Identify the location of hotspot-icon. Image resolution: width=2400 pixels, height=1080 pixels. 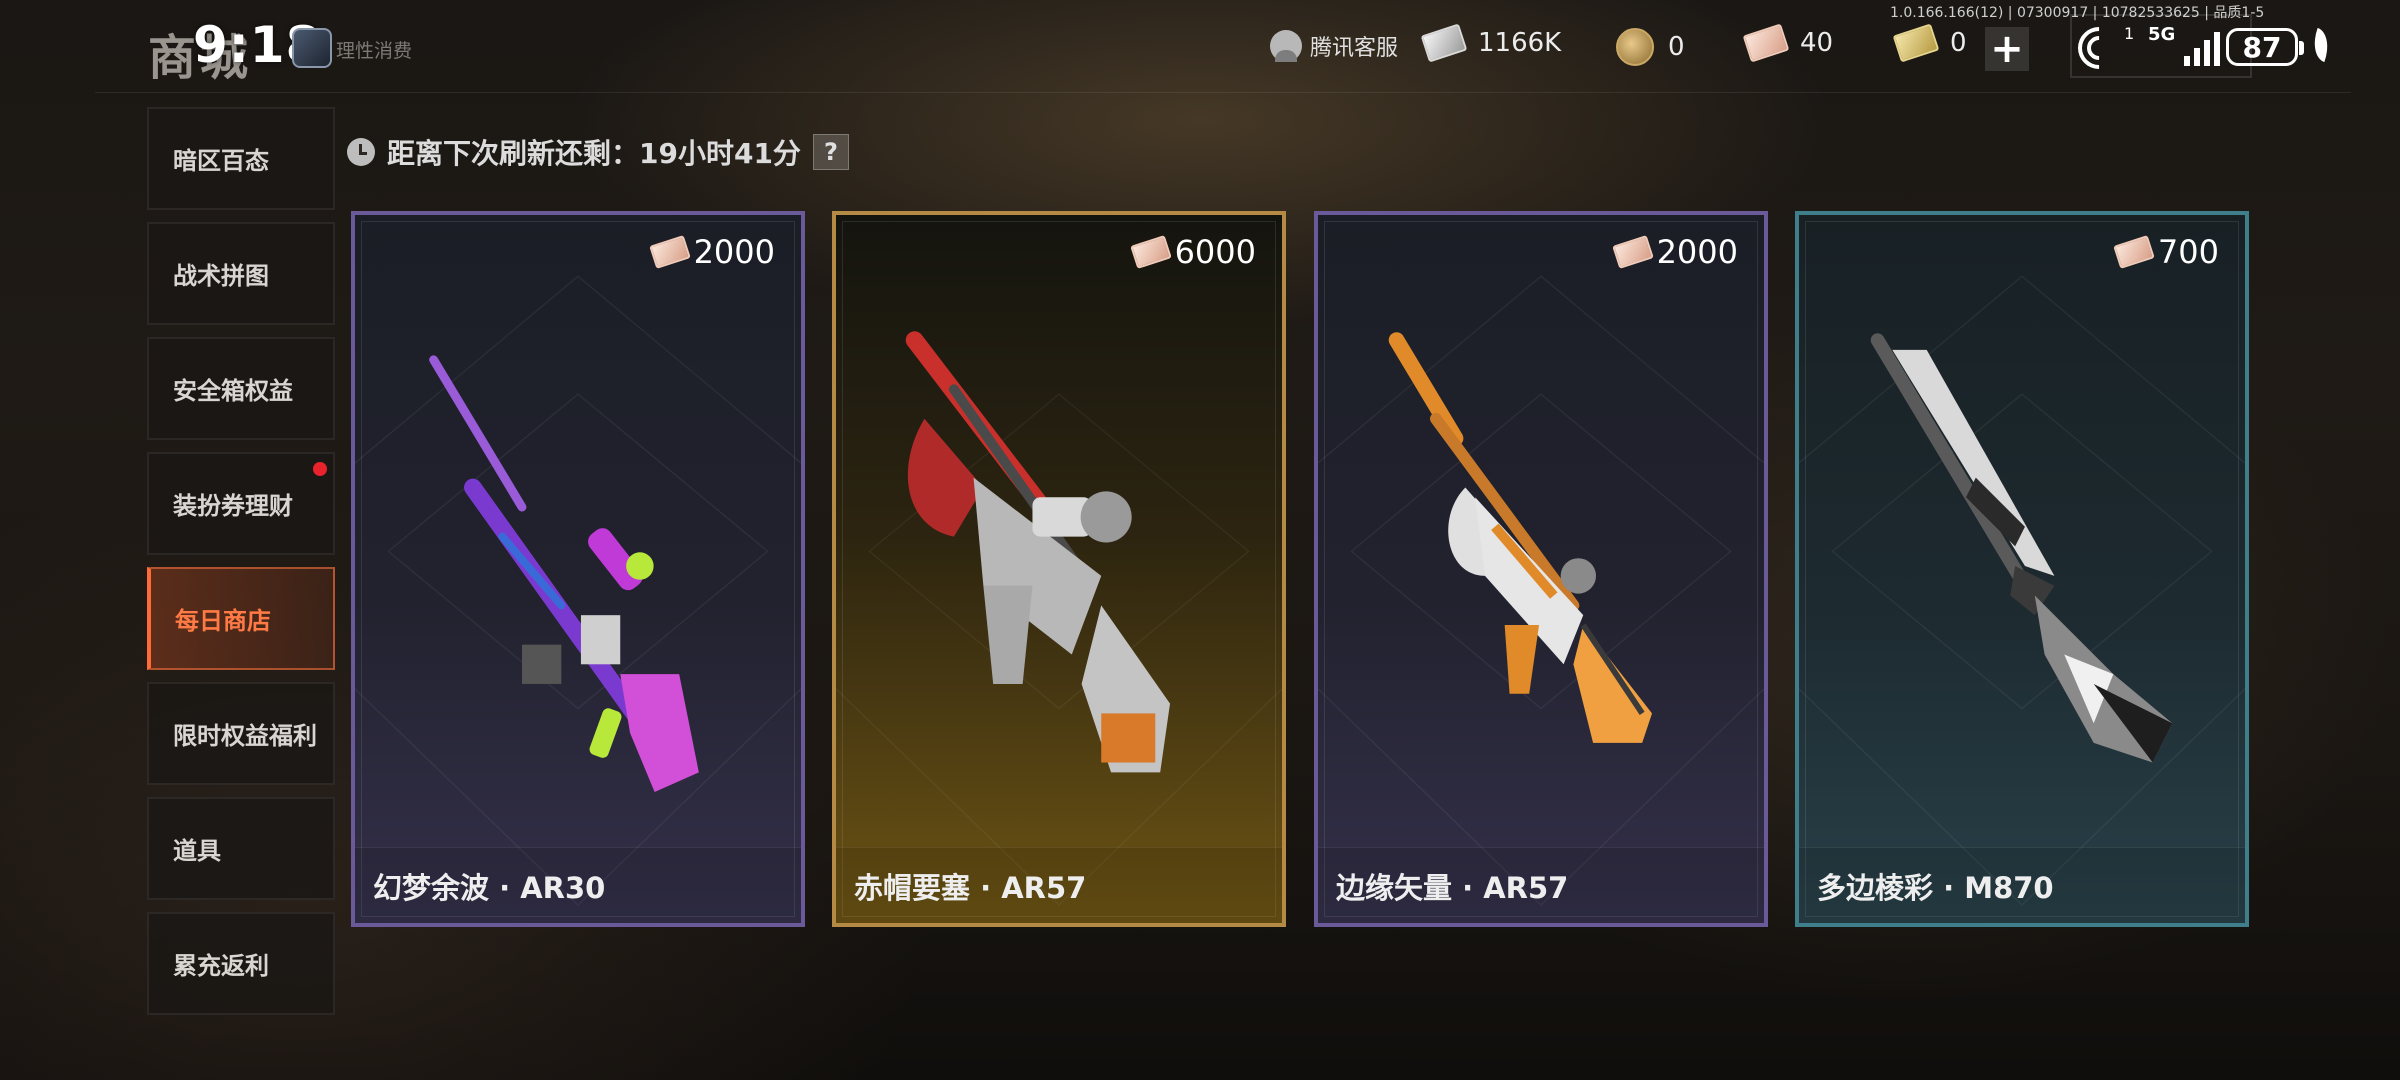
(2099, 48).